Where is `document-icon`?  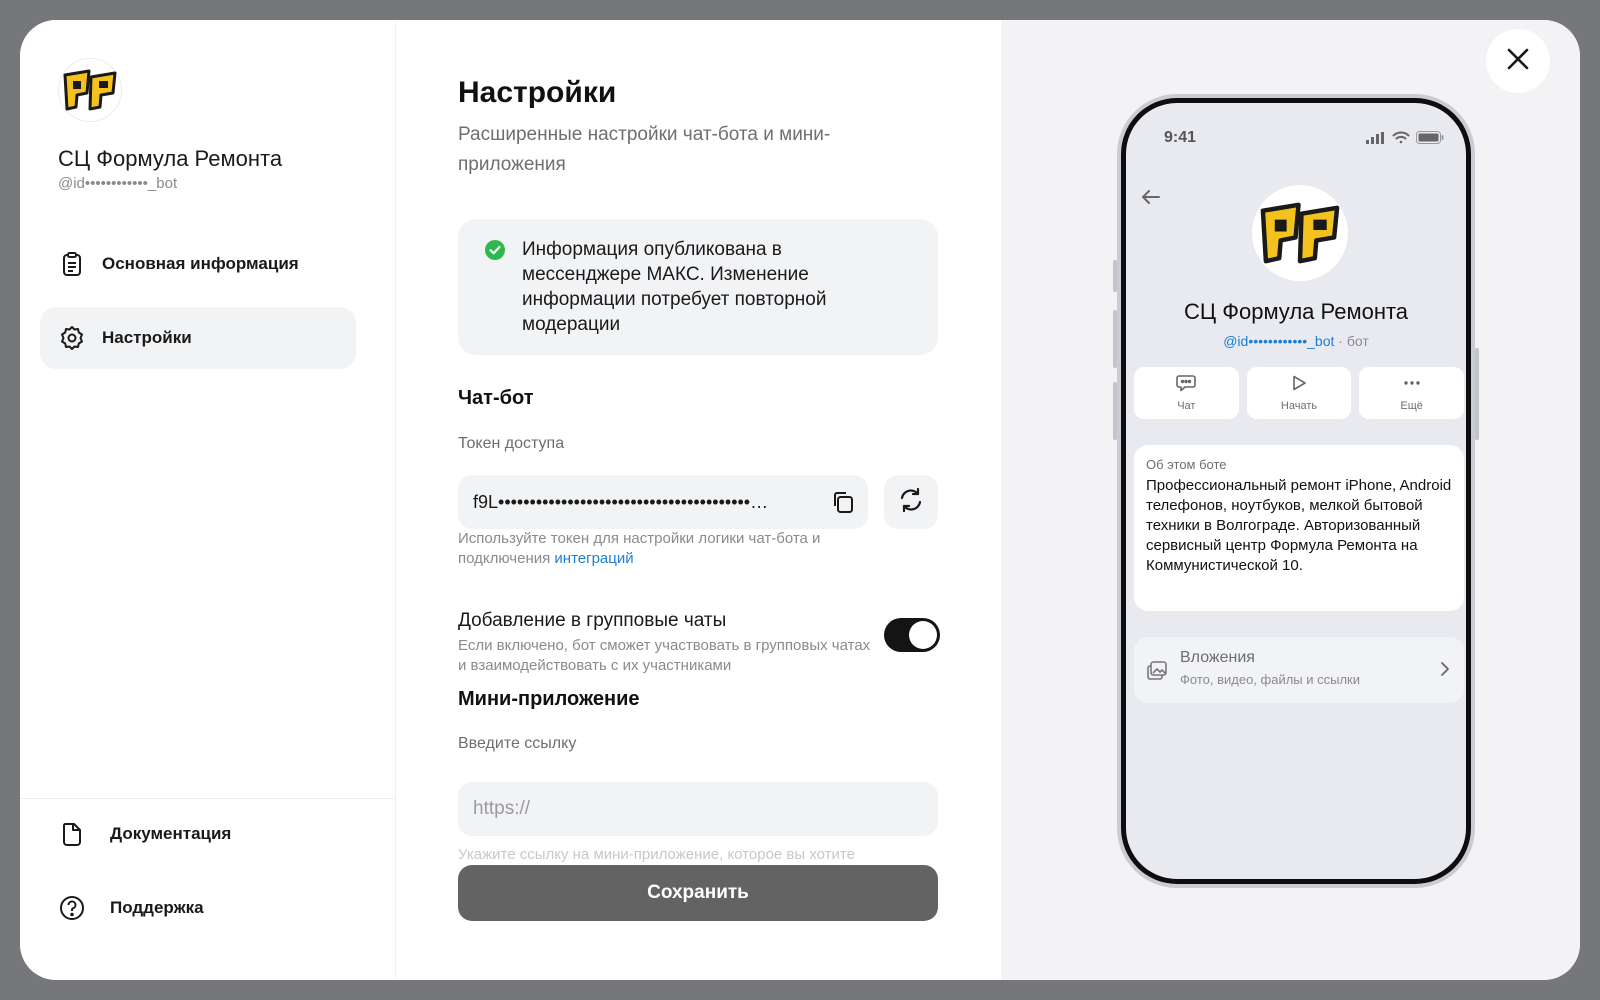
document-icon is located at coordinates (72, 834).